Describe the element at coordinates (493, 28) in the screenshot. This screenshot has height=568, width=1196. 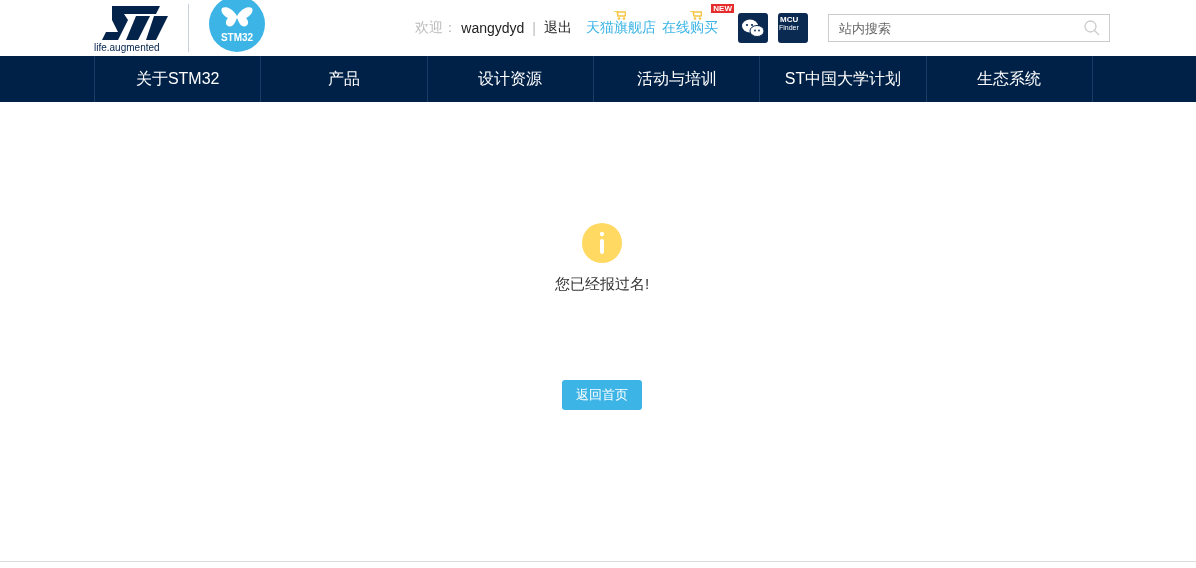
I see `username-link: wangydyd` at that location.